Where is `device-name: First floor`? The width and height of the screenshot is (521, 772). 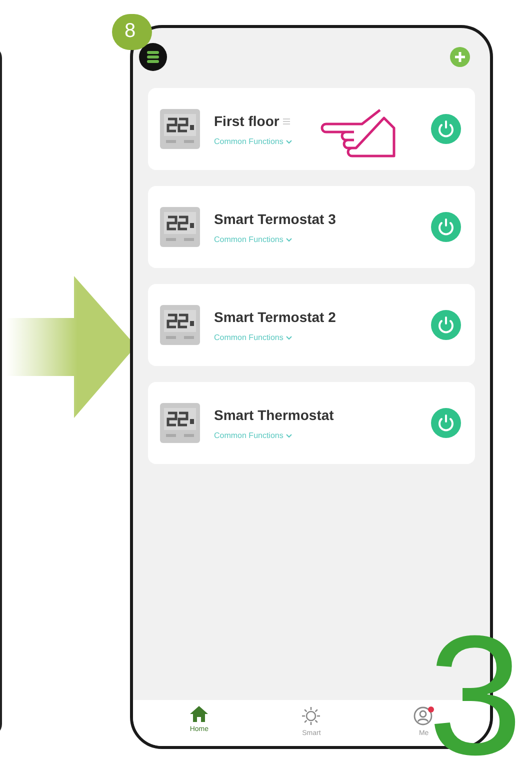 device-name: First floor is located at coordinates (247, 121).